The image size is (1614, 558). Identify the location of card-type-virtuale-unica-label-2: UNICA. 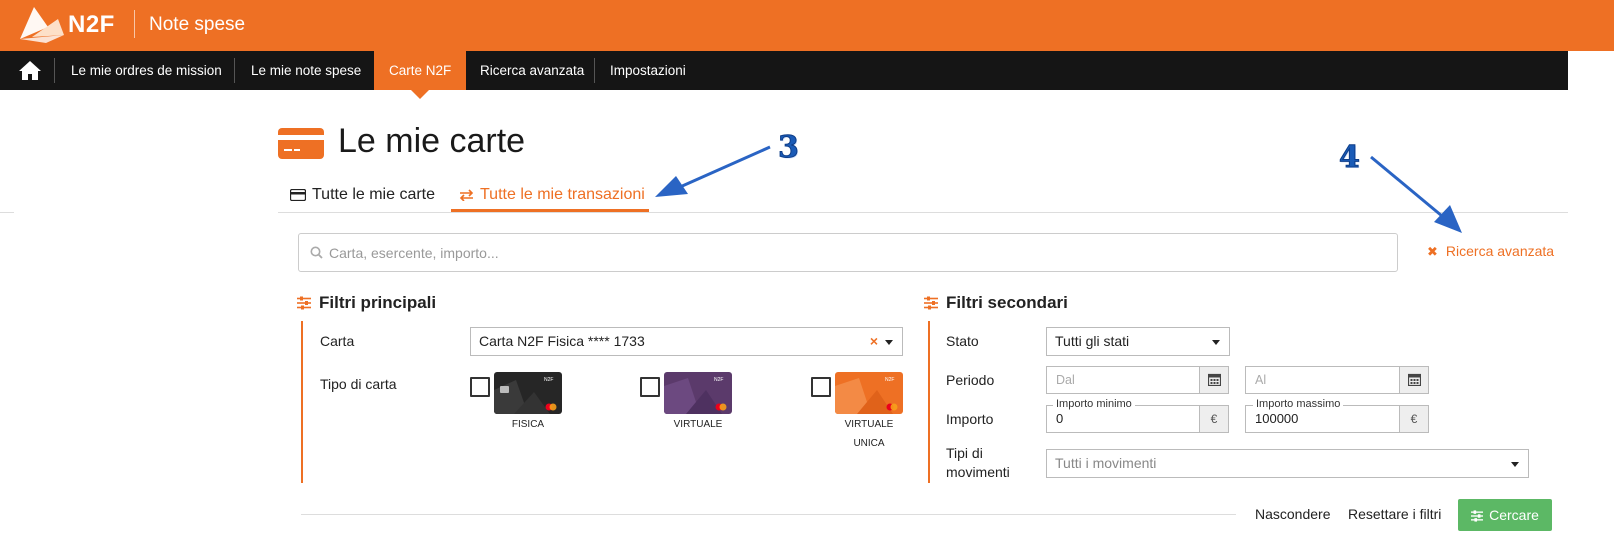
(869, 443).